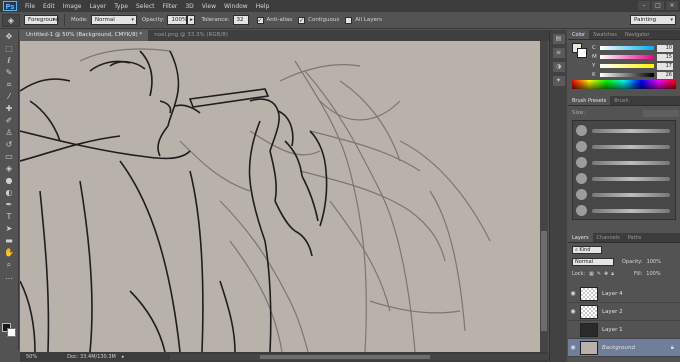  Describe the element at coordinates (624, 312) in the screenshot. I see `layer-row-layer-2: ◉ Layer 2` at that location.